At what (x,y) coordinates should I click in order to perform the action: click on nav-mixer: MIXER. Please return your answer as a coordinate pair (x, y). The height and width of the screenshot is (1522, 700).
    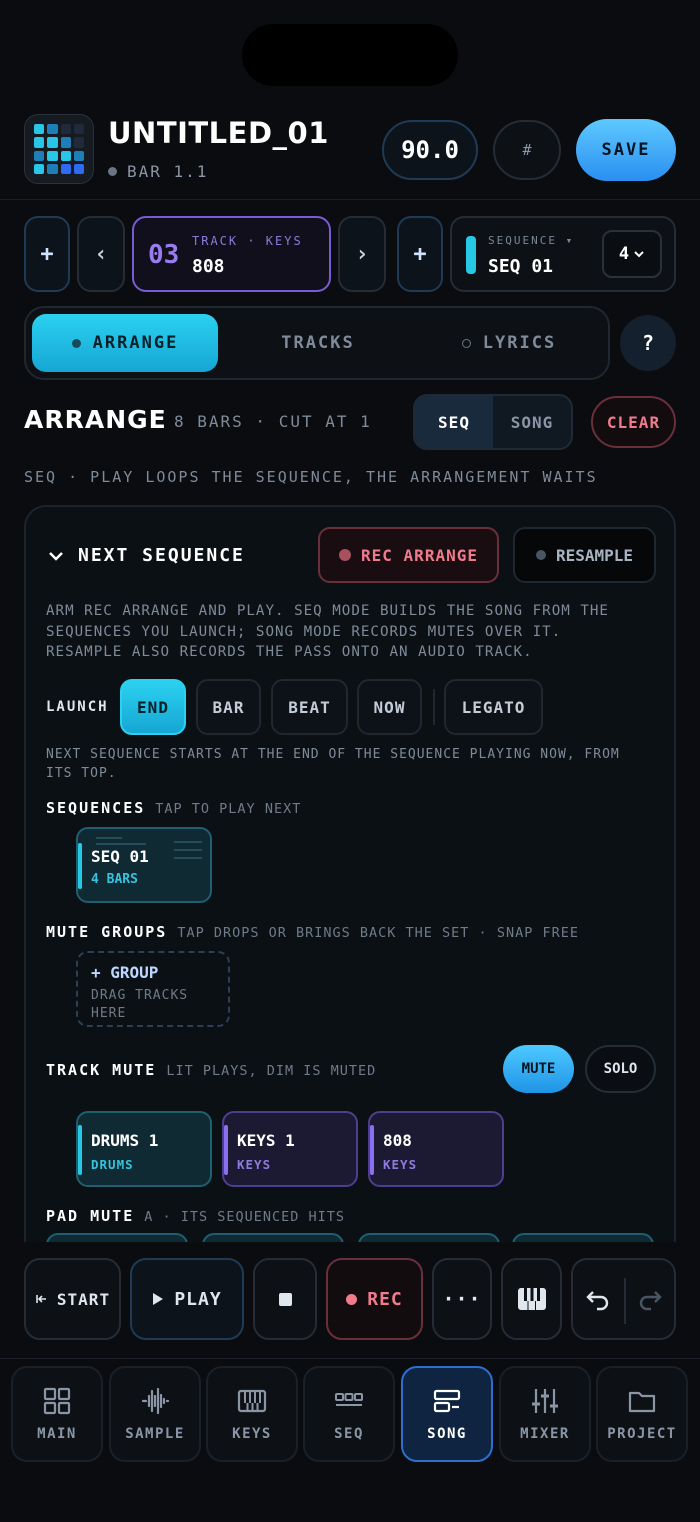
    Looking at the image, I should click on (545, 1414).